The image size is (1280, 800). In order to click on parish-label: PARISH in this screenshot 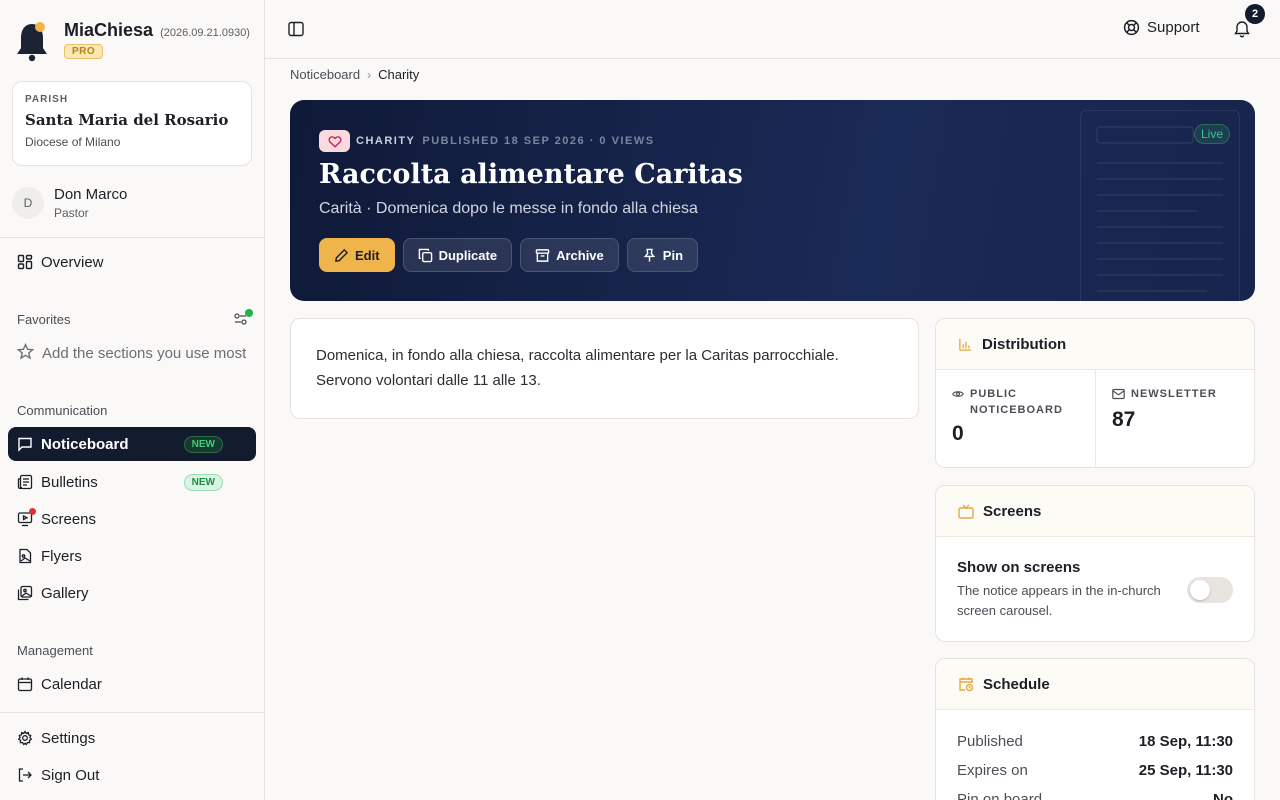, I will do `click(47, 99)`.